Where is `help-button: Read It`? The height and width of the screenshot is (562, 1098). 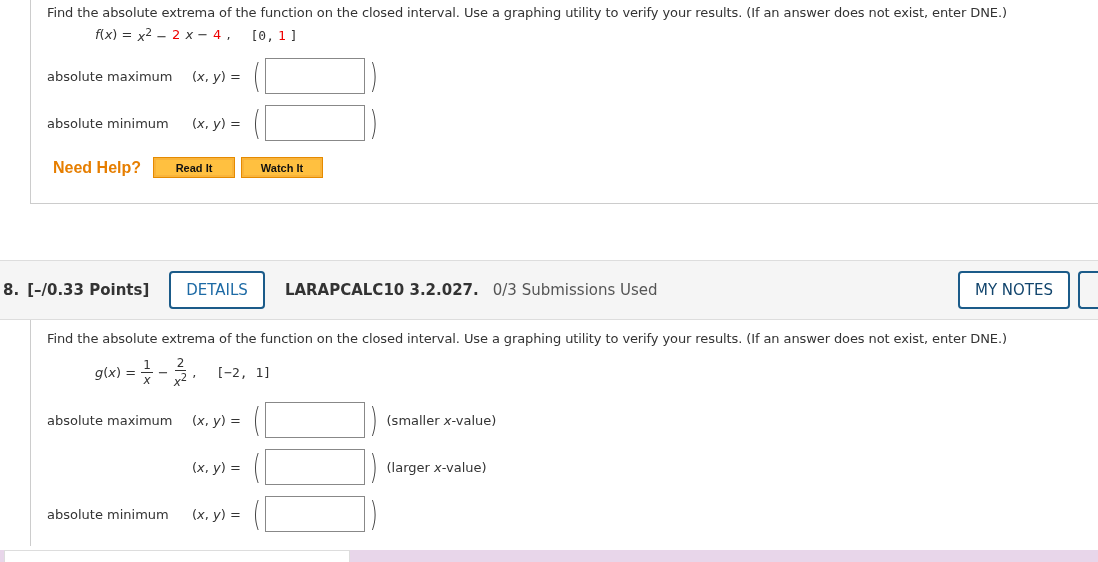 help-button: Read It is located at coordinates (194, 167).